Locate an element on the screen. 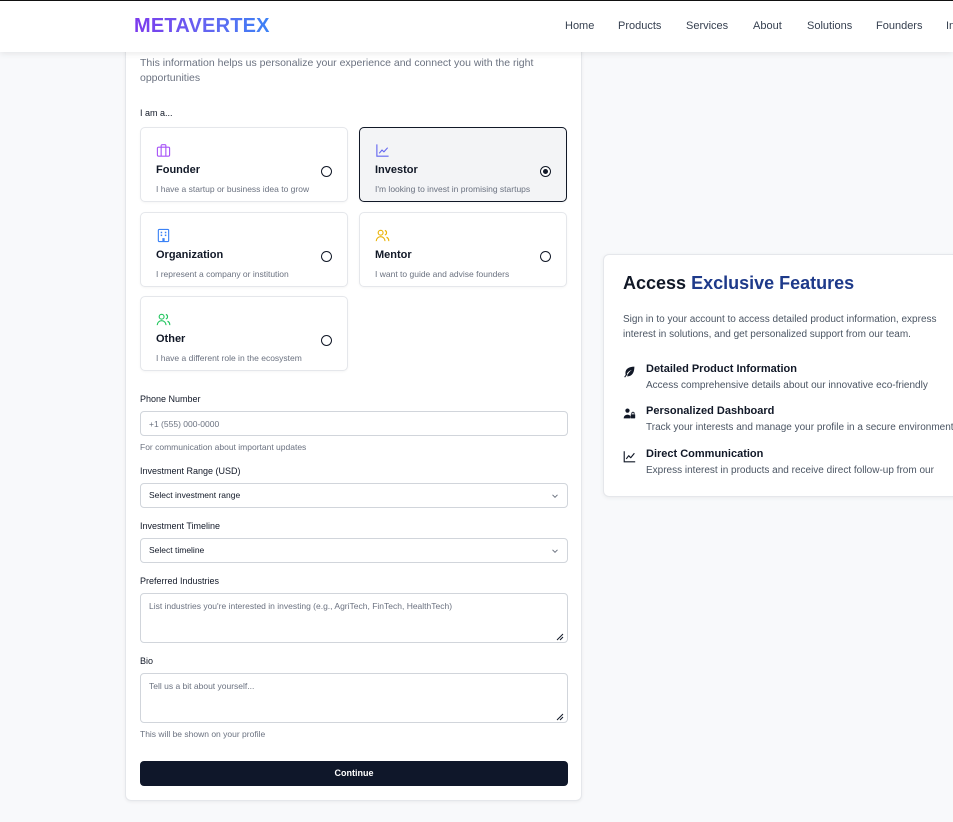  investment-range-label: Investment Range (USD) is located at coordinates (190, 471).